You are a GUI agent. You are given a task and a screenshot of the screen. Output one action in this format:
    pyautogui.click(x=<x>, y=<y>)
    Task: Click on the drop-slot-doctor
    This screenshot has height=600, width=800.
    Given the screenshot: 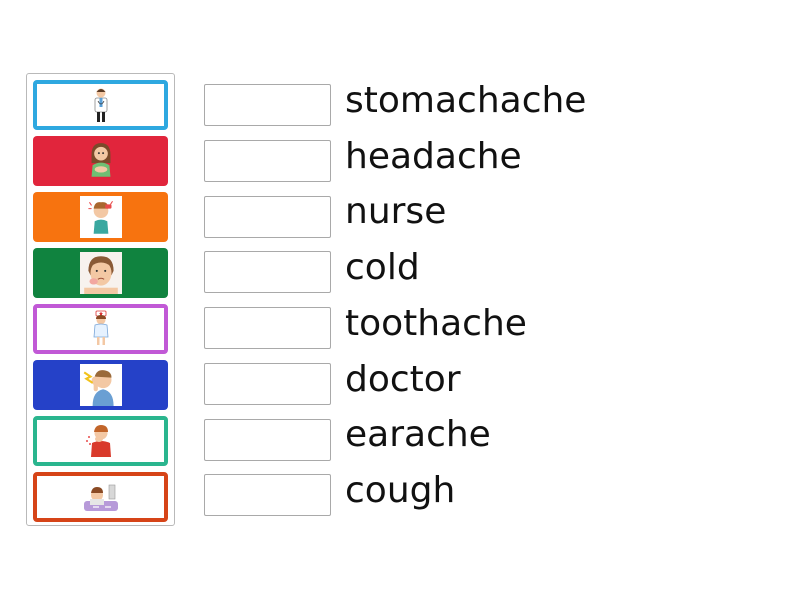 What is the action you would take?
    pyautogui.click(x=267, y=384)
    